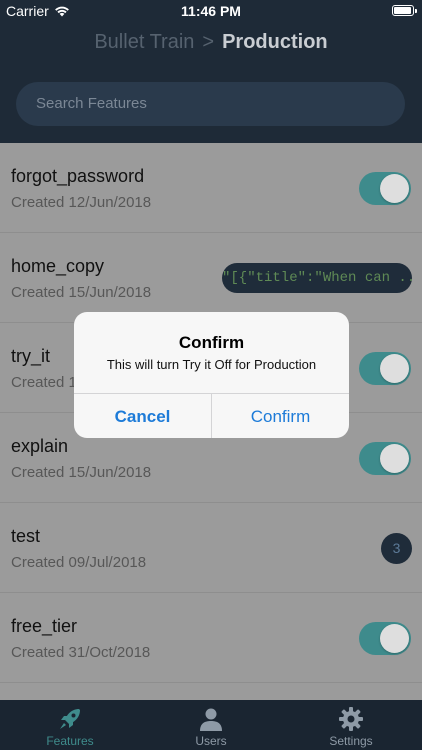 This screenshot has height=750, width=422. I want to click on status-bar: Carrier 11:46 PM, so click(211, 11).